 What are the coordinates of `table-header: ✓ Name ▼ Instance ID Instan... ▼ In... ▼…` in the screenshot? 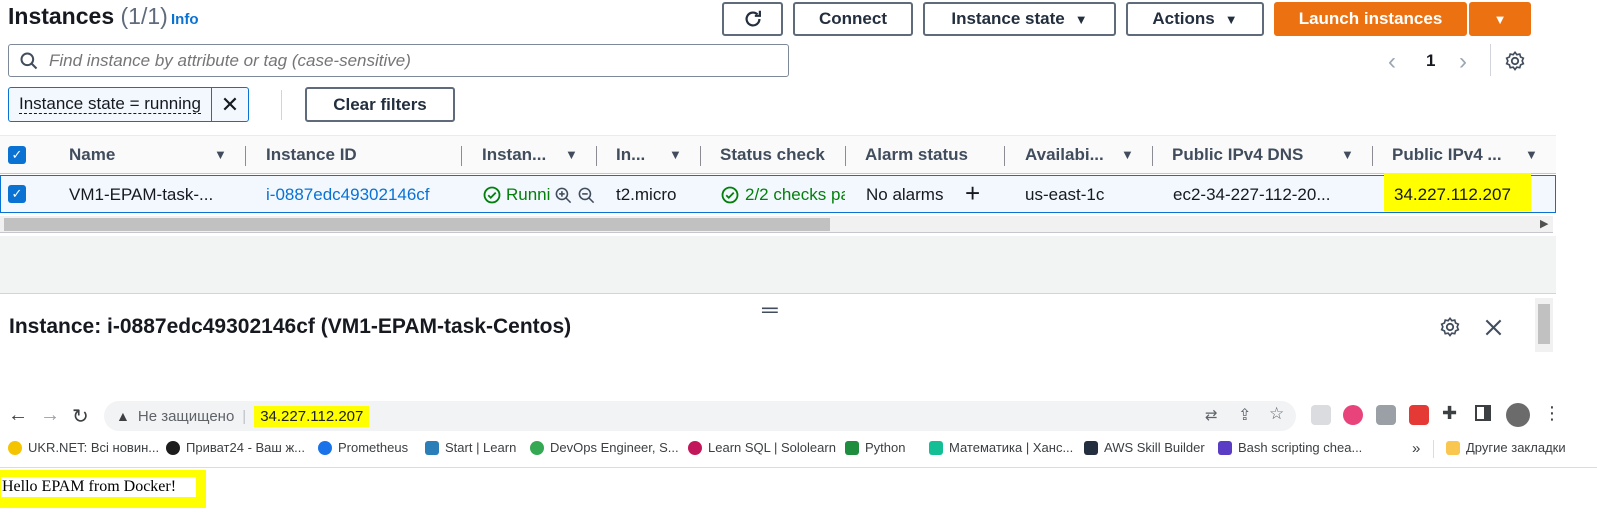 It's located at (778, 155).